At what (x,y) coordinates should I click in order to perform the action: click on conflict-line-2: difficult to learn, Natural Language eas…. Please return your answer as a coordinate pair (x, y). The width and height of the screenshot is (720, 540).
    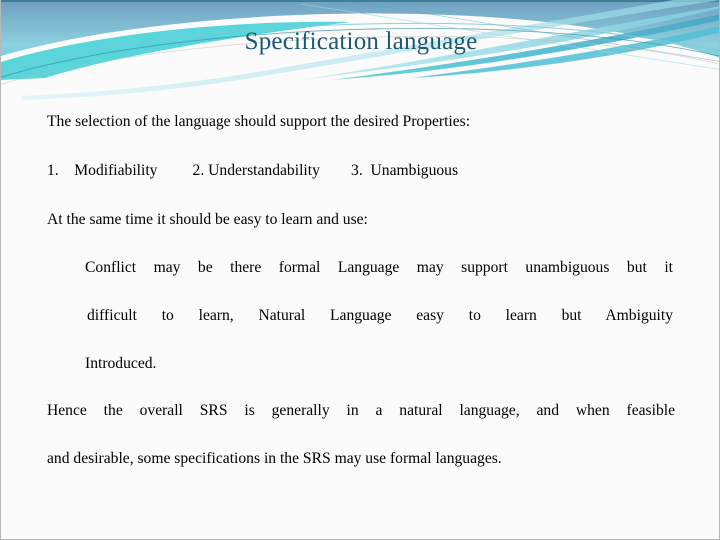
    Looking at the image, I should click on (380, 315).